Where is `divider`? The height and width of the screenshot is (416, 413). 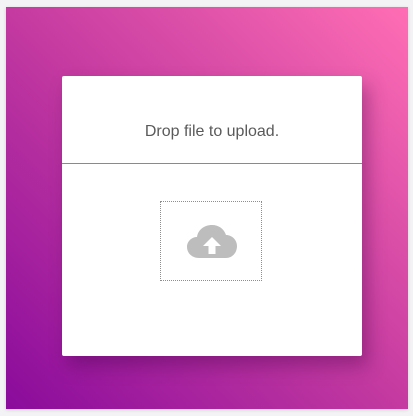
divider is located at coordinates (212, 163).